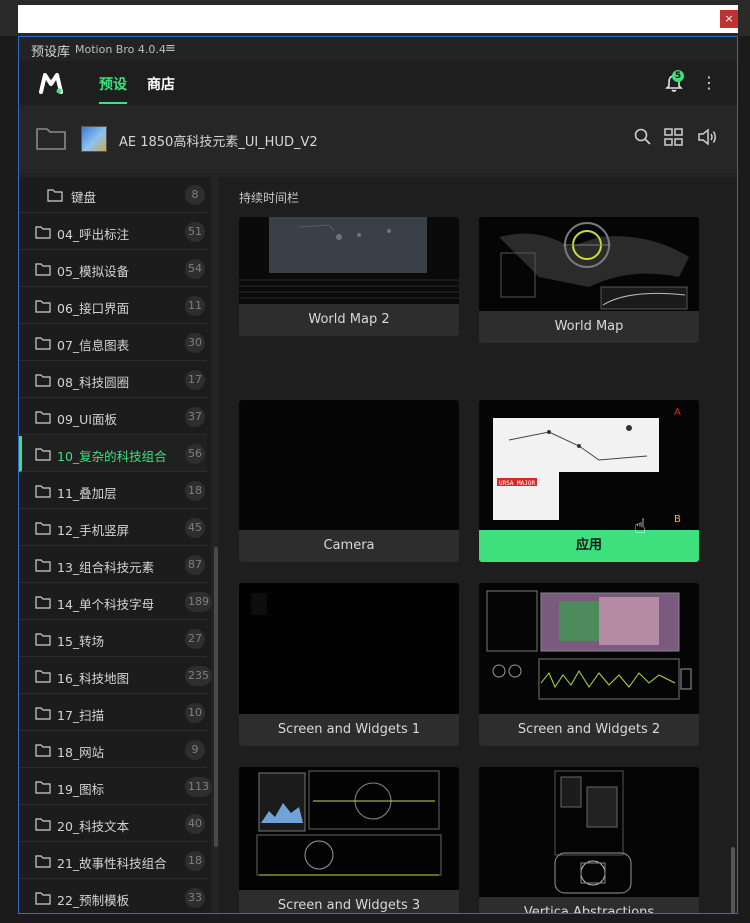  I want to click on preset-caption: World Map, so click(589, 327).